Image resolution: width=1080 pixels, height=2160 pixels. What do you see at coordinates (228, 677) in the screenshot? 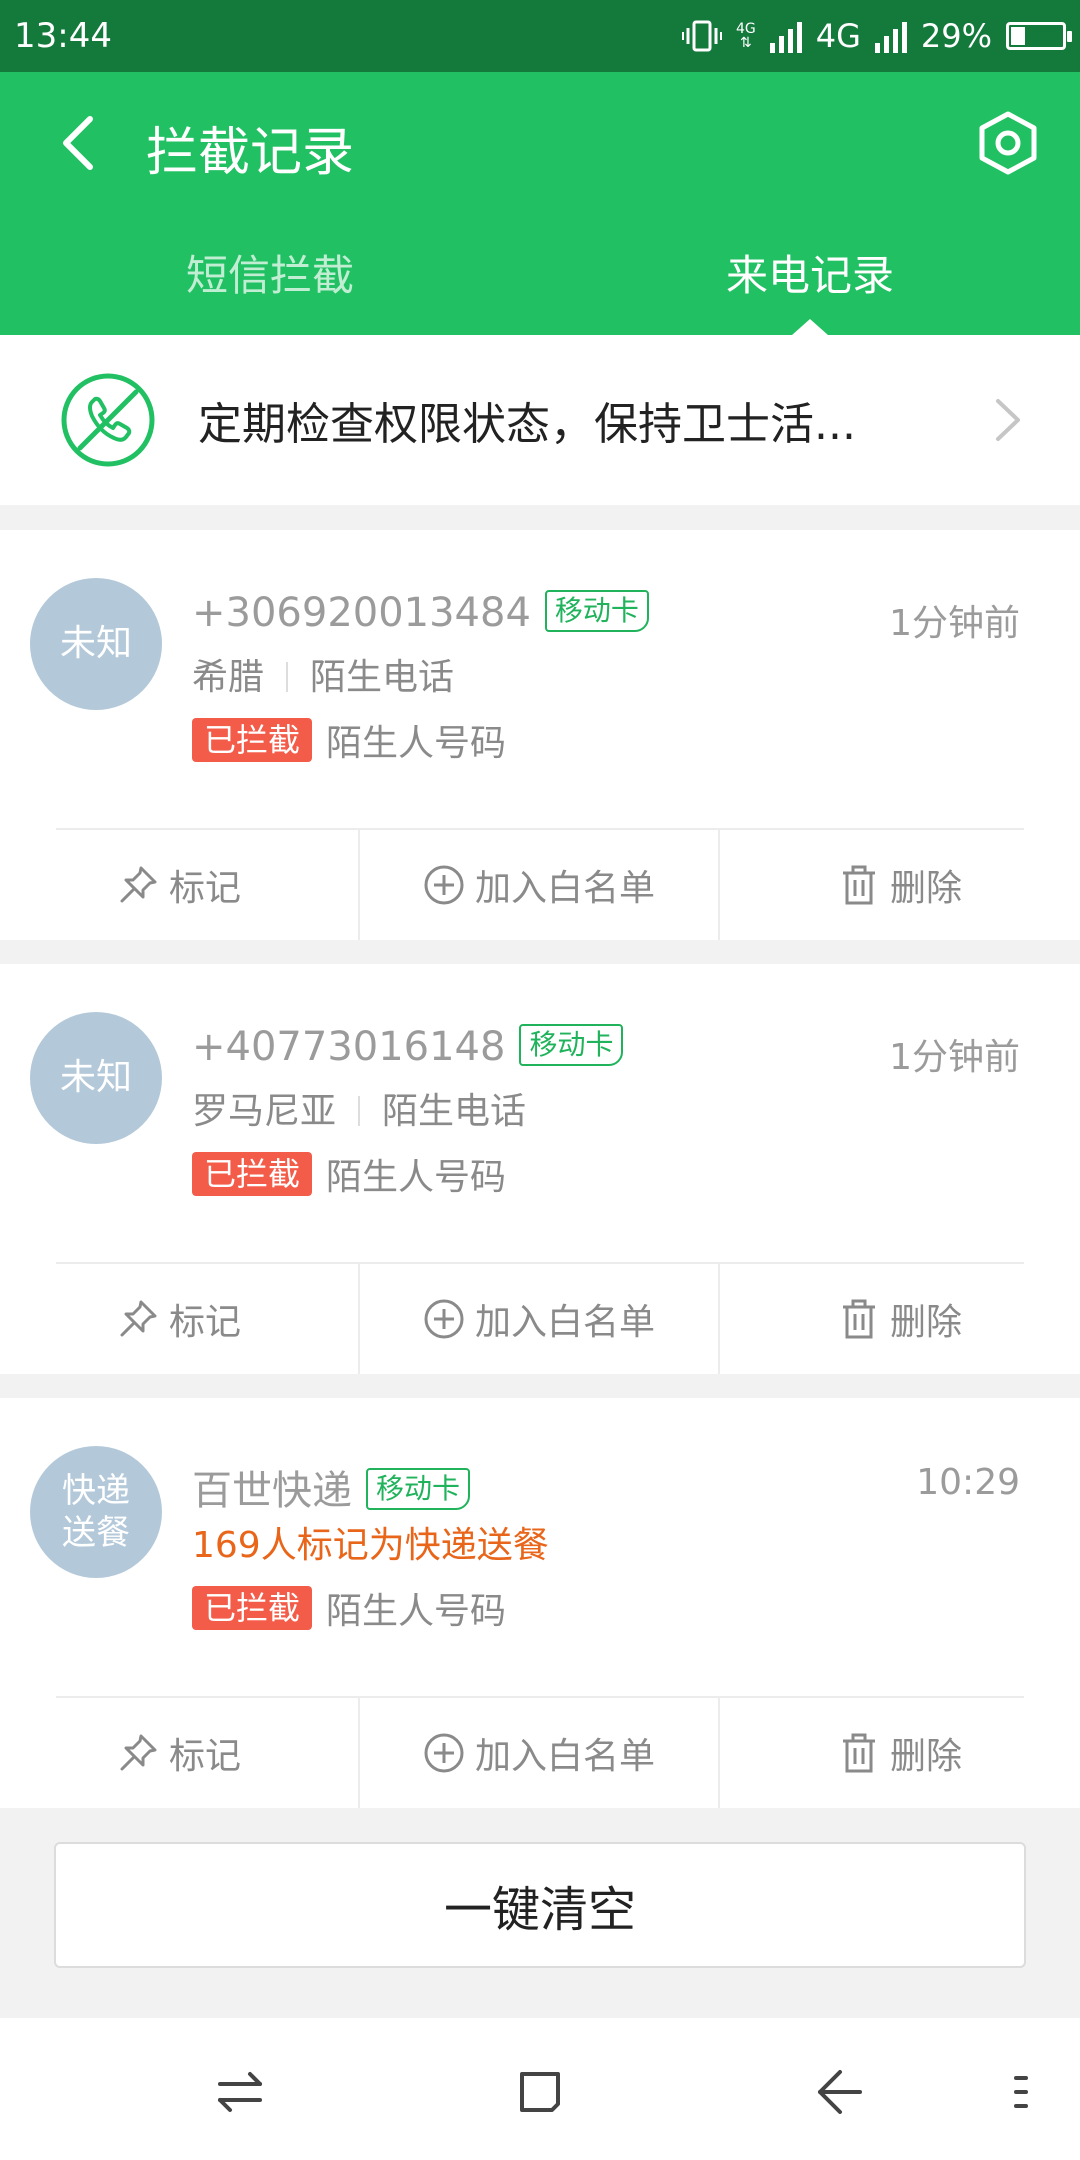
I see `caller-location: 希腊` at bounding box center [228, 677].